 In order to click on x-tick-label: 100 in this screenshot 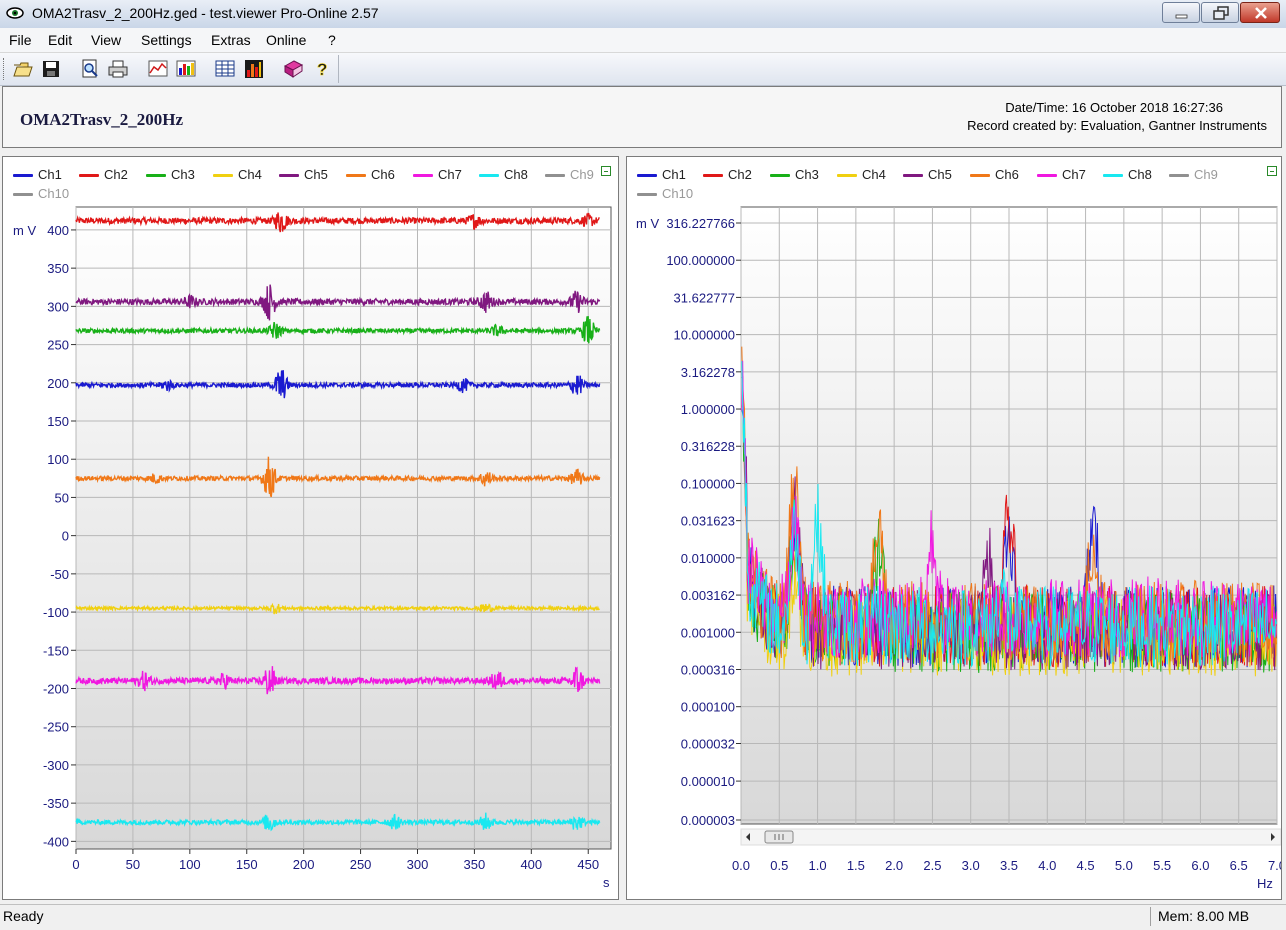, I will do `click(190, 864)`.